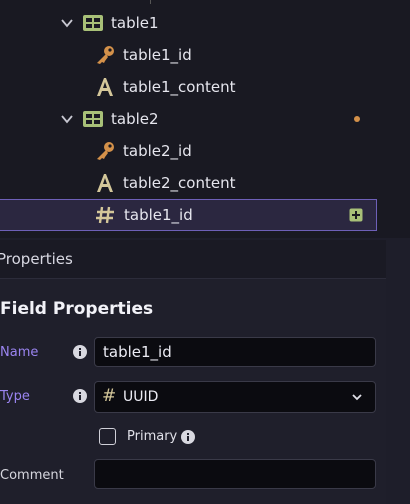 This screenshot has height=504, width=410. I want to click on modified-indicator, so click(357, 119).